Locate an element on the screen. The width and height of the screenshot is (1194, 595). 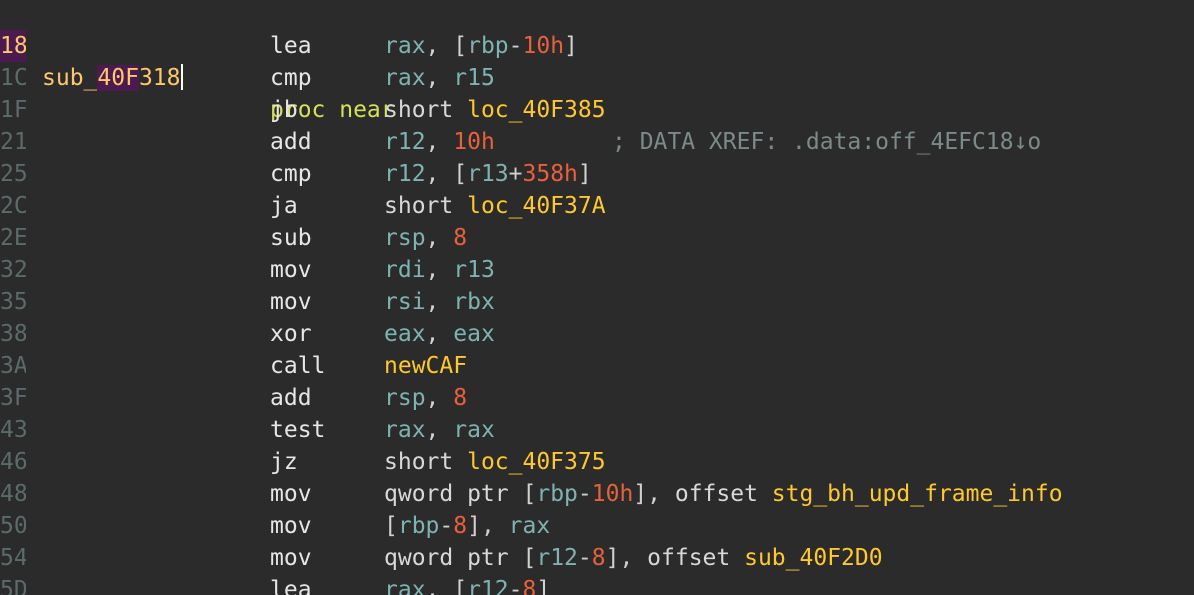
symbol-reference: stg_bh_upd_frame_info is located at coordinates (917, 494).